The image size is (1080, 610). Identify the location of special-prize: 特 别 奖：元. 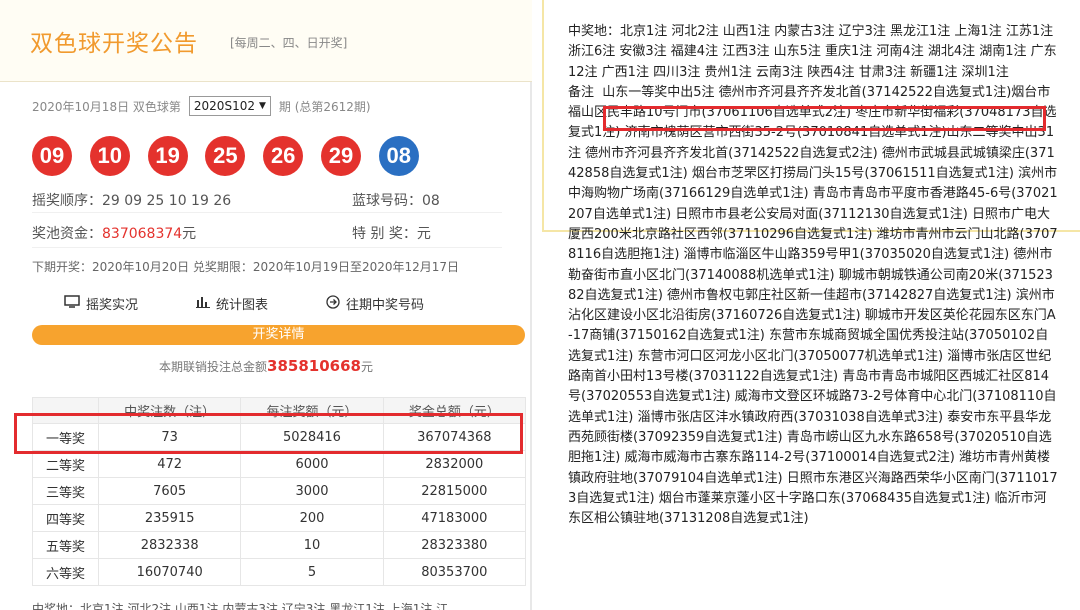
(391, 233).